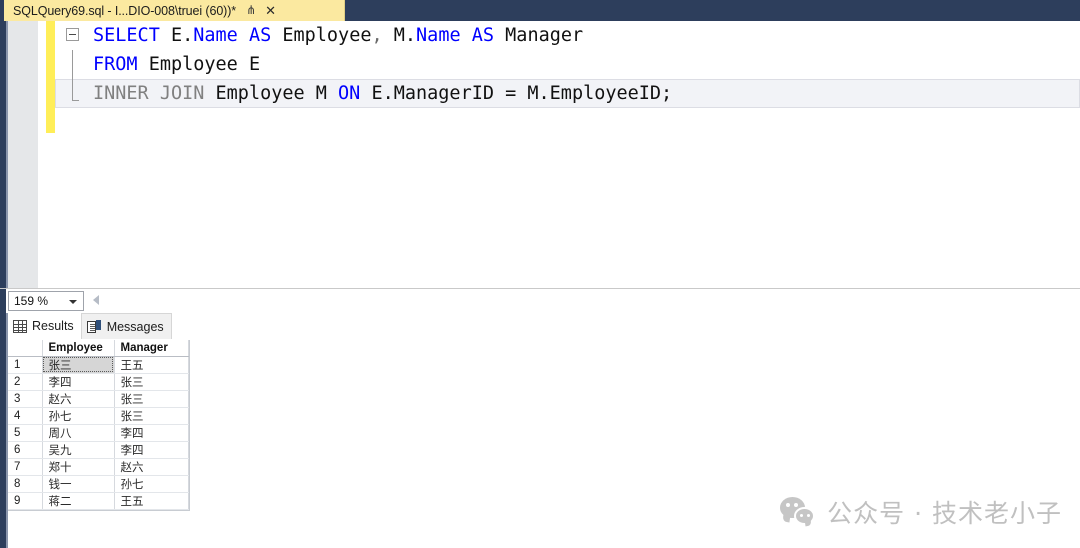  What do you see at coordinates (270, 10) in the screenshot?
I see `close-icon: ✕` at bounding box center [270, 10].